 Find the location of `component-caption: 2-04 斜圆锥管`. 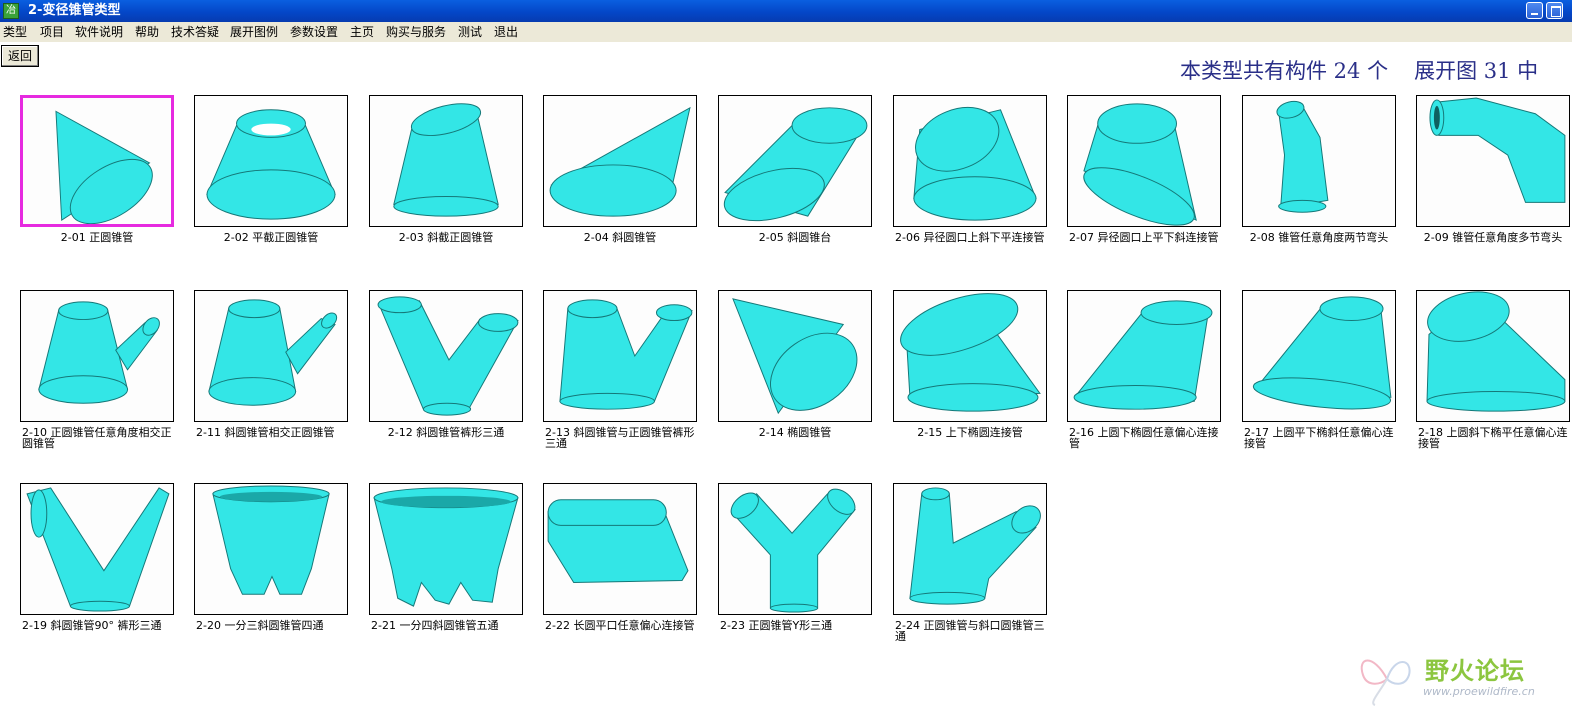

component-caption: 2-04 斜圆锥管 is located at coordinates (620, 237).